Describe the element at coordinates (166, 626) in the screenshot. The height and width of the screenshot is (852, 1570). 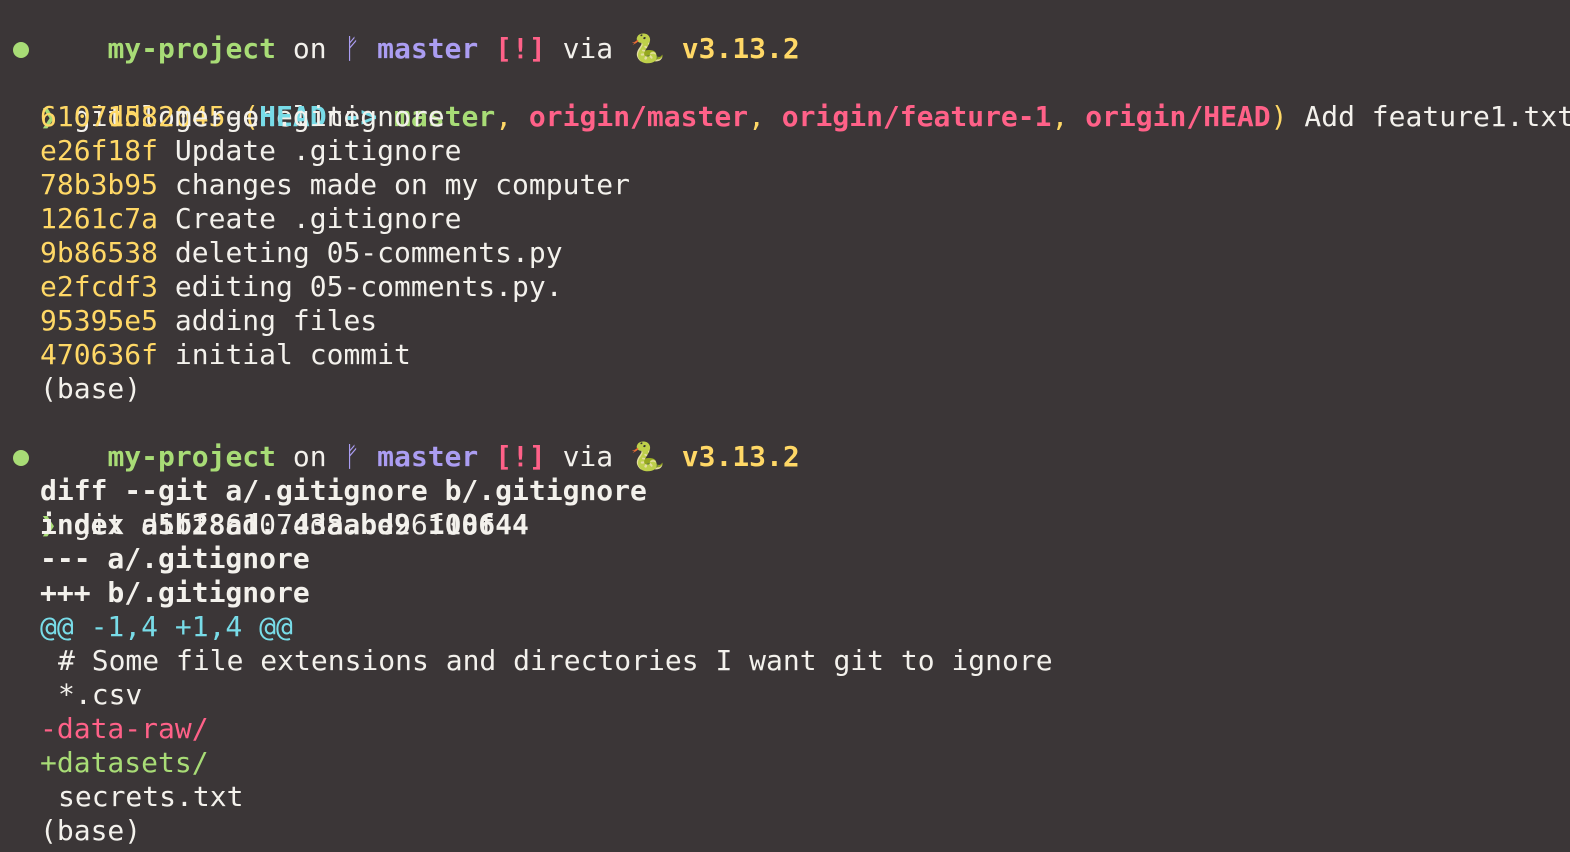
I see `diff-hunk-header: @@ -1,4 +1,4 @@` at that location.